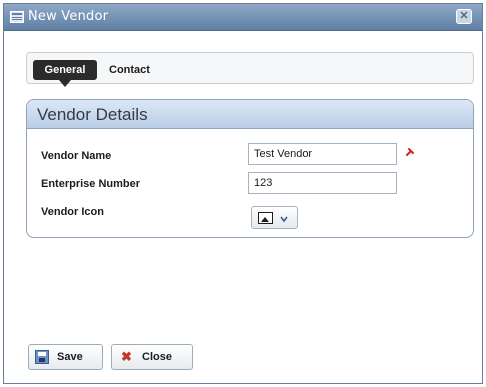  I want to click on vendor-name-label: Vendor Name, so click(76, 156).